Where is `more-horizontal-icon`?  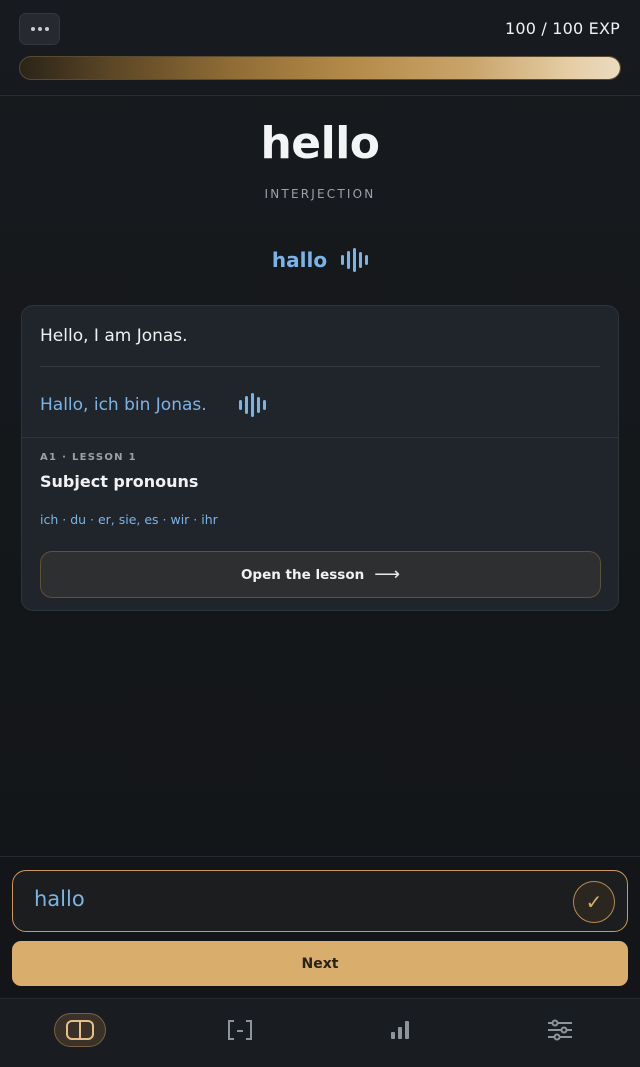 more-horizontal-icon is located at coordinates (32, 29).